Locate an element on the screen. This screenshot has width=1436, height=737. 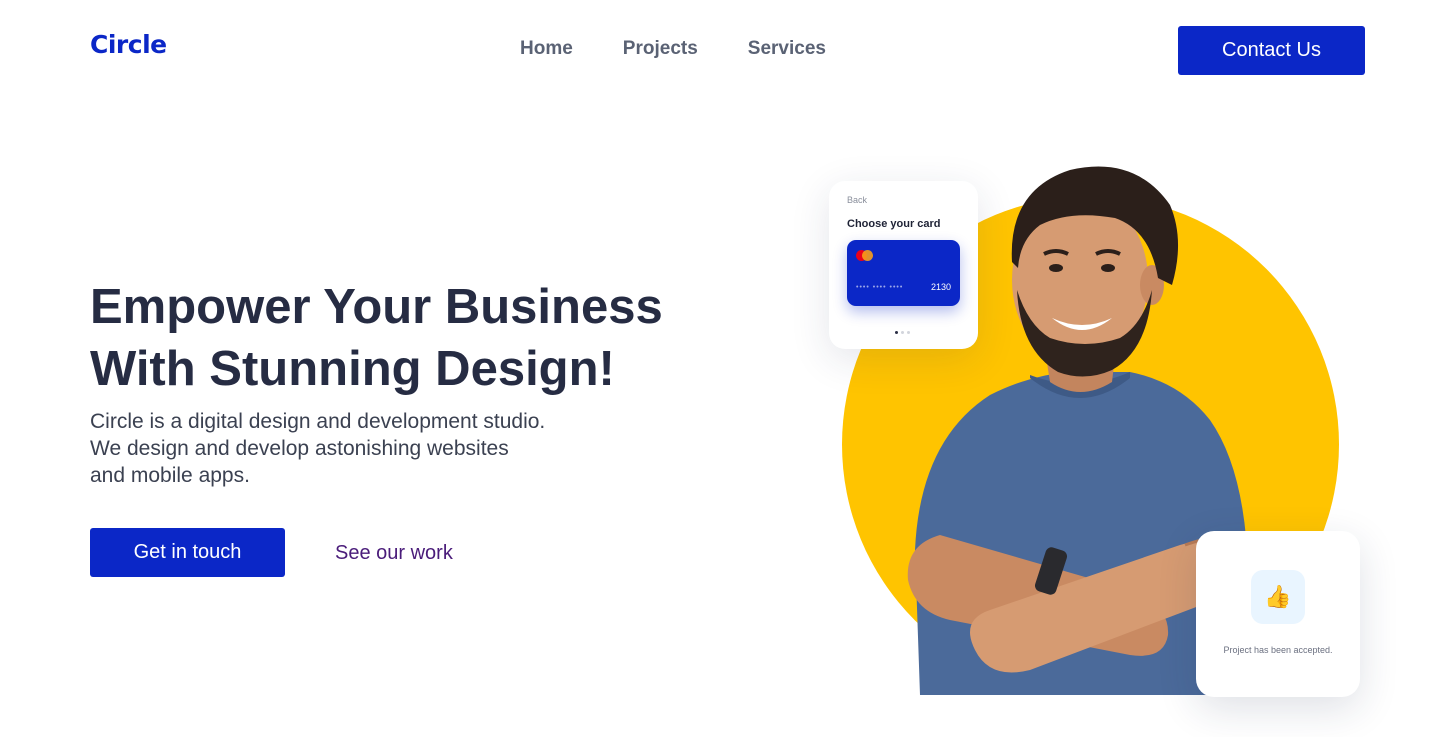
nav-item-home: Home is located at coordinates (546, 49).